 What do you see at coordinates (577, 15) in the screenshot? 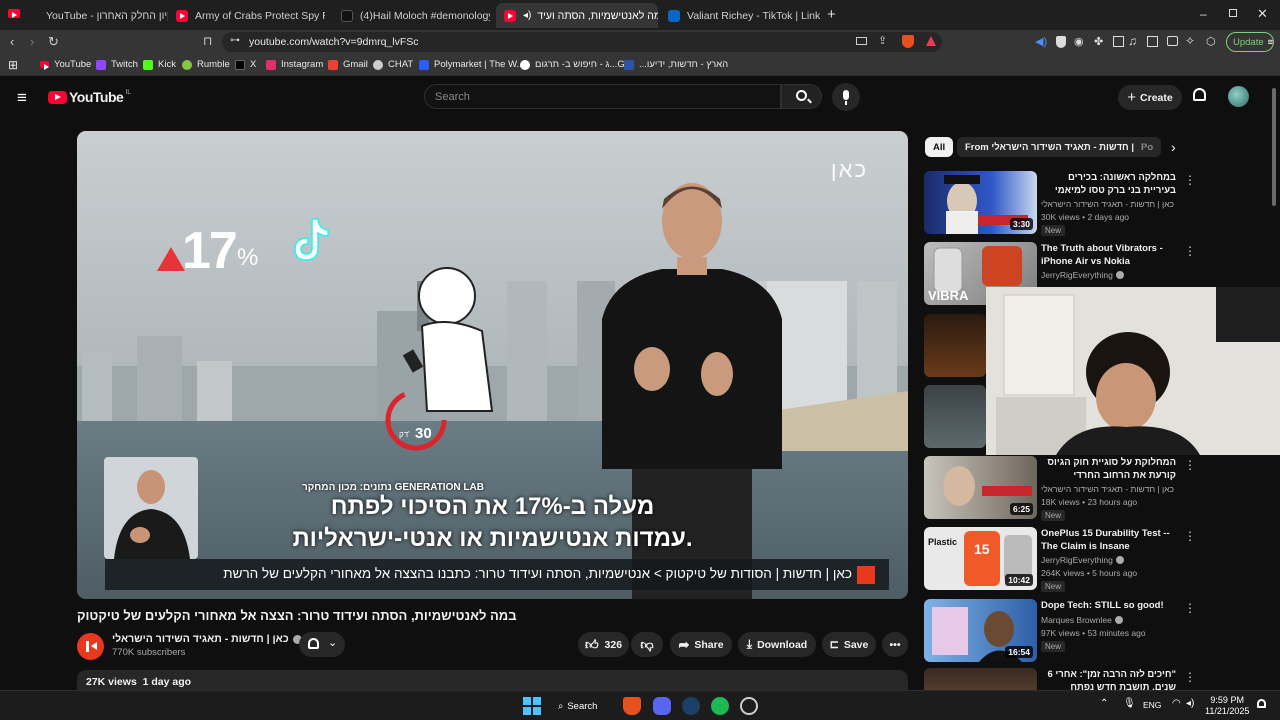
I see `tab-active-video: ◂) במה לאנטישמיות, הסתה ועיד ✕` at bounding box center [577, 15].